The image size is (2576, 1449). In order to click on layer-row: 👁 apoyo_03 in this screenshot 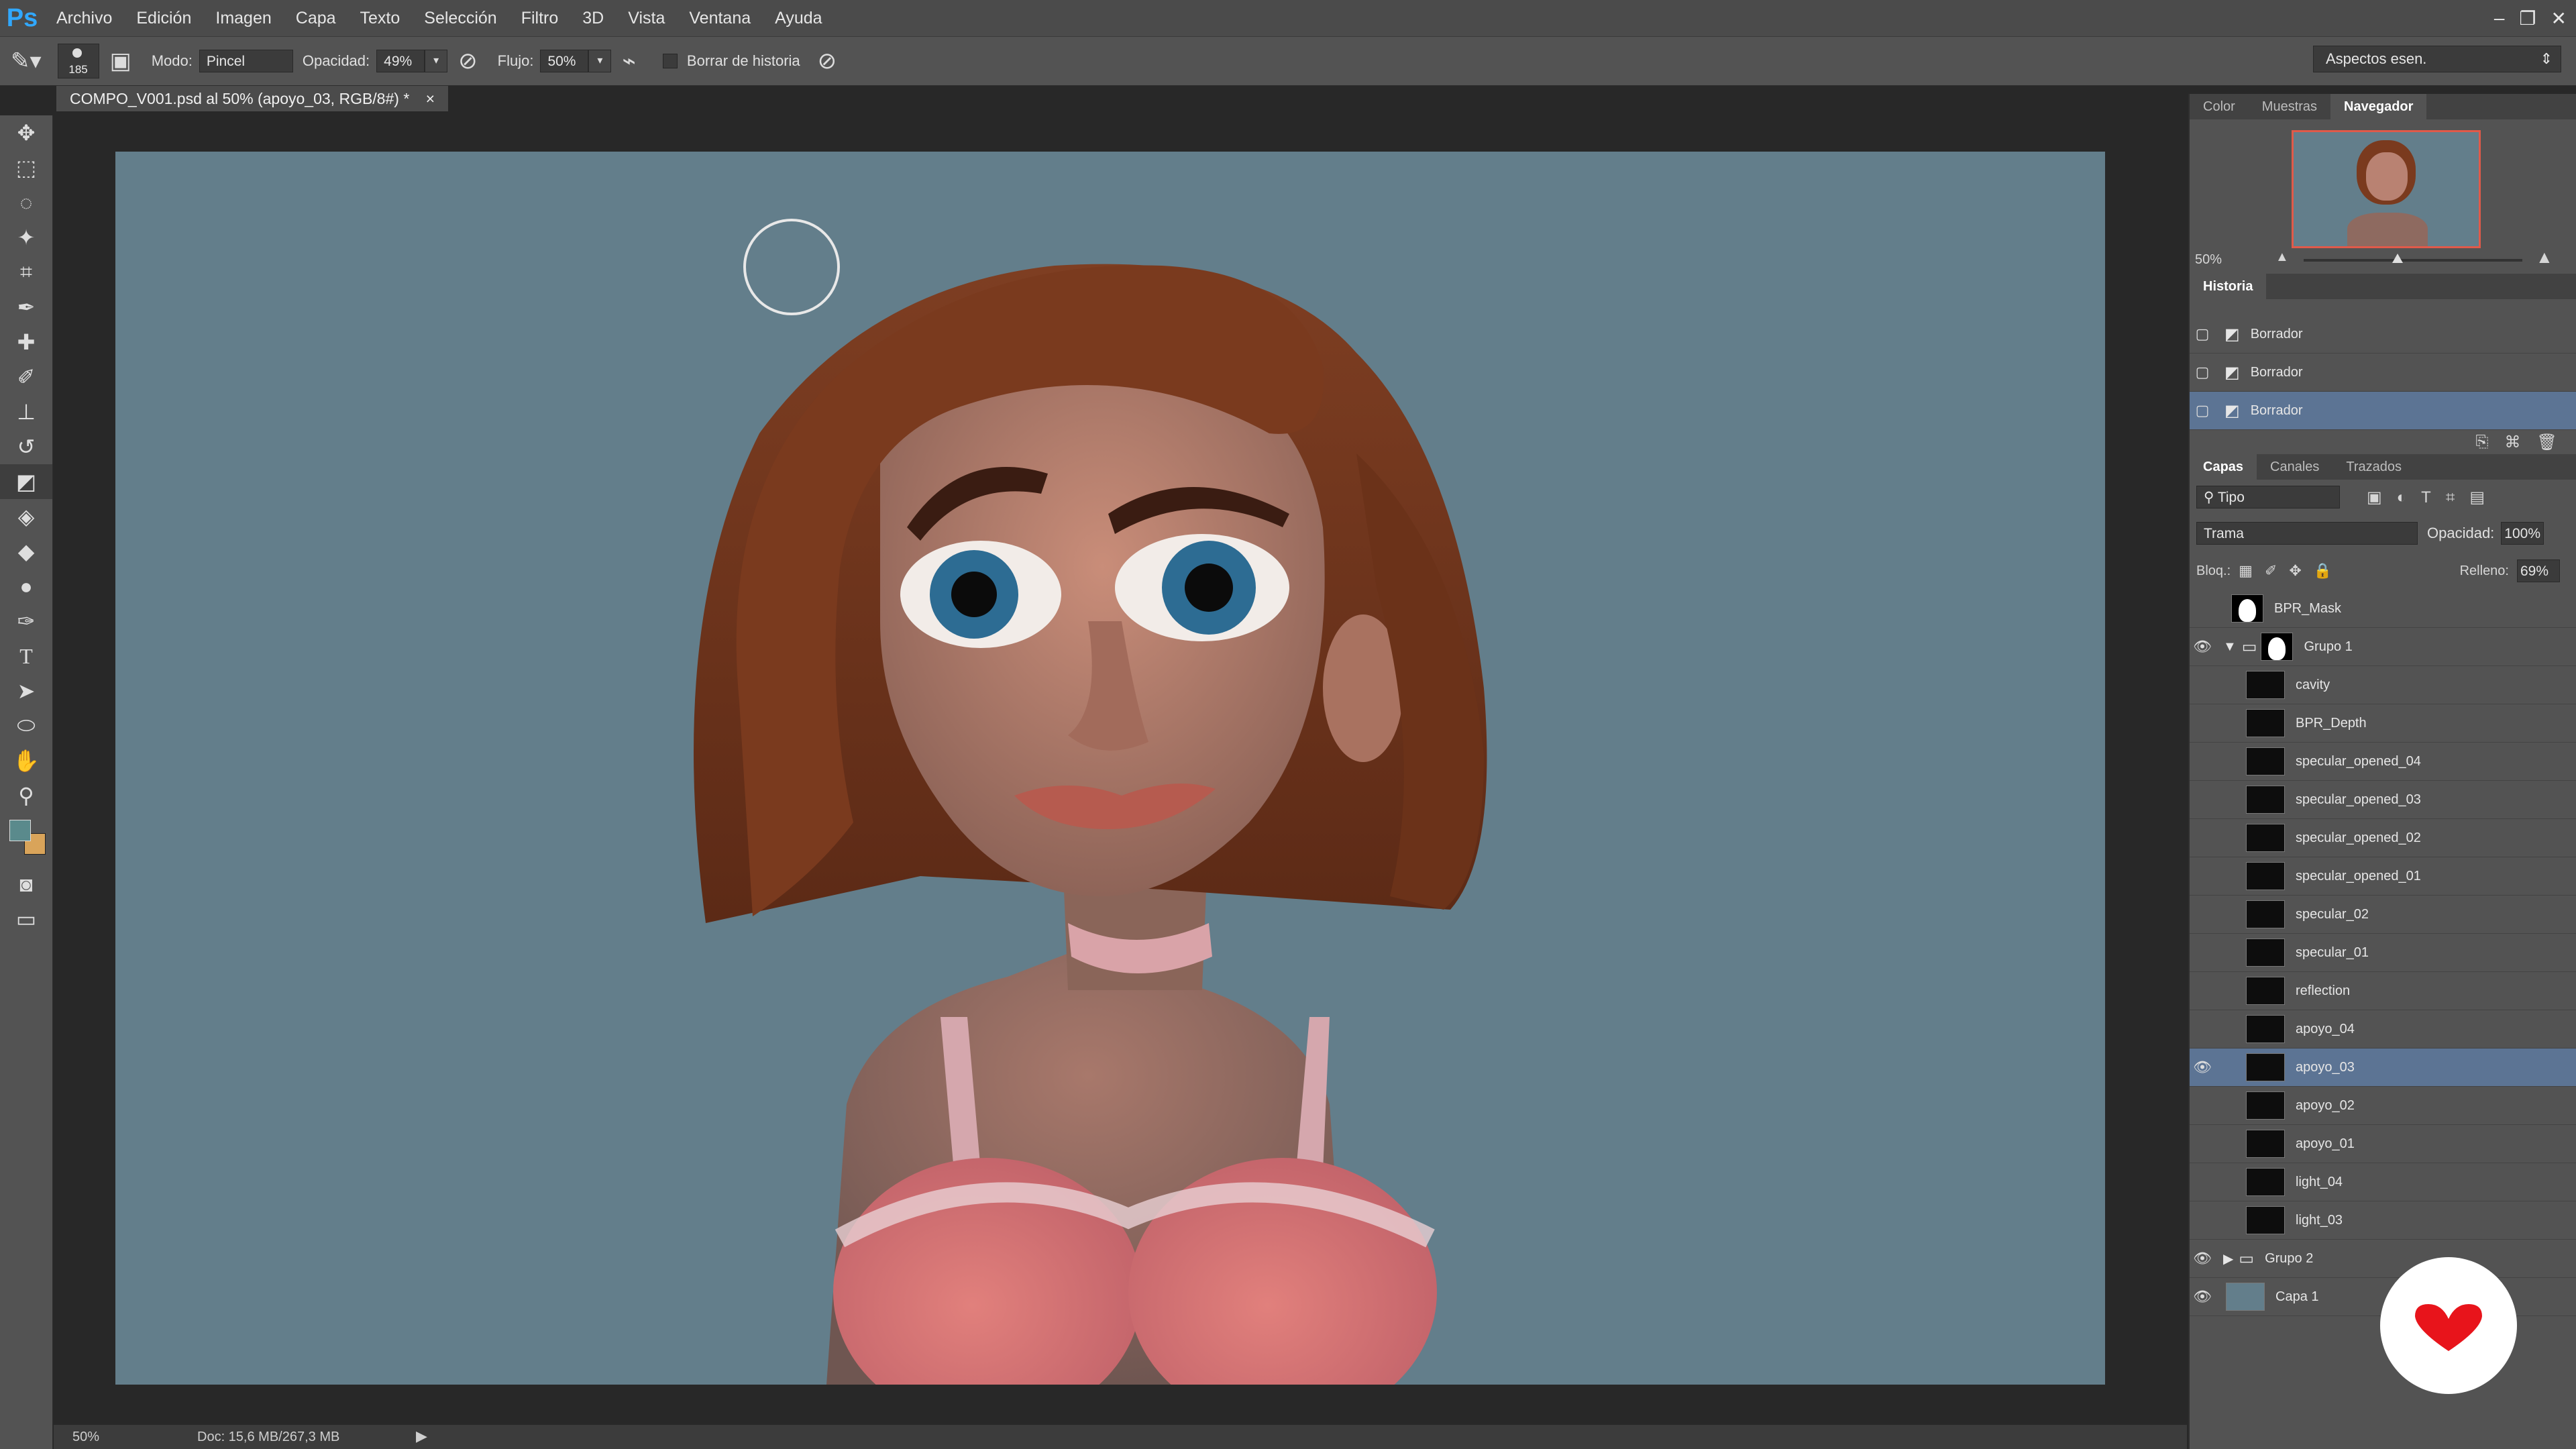, I will do `click(2383, 1068)`.